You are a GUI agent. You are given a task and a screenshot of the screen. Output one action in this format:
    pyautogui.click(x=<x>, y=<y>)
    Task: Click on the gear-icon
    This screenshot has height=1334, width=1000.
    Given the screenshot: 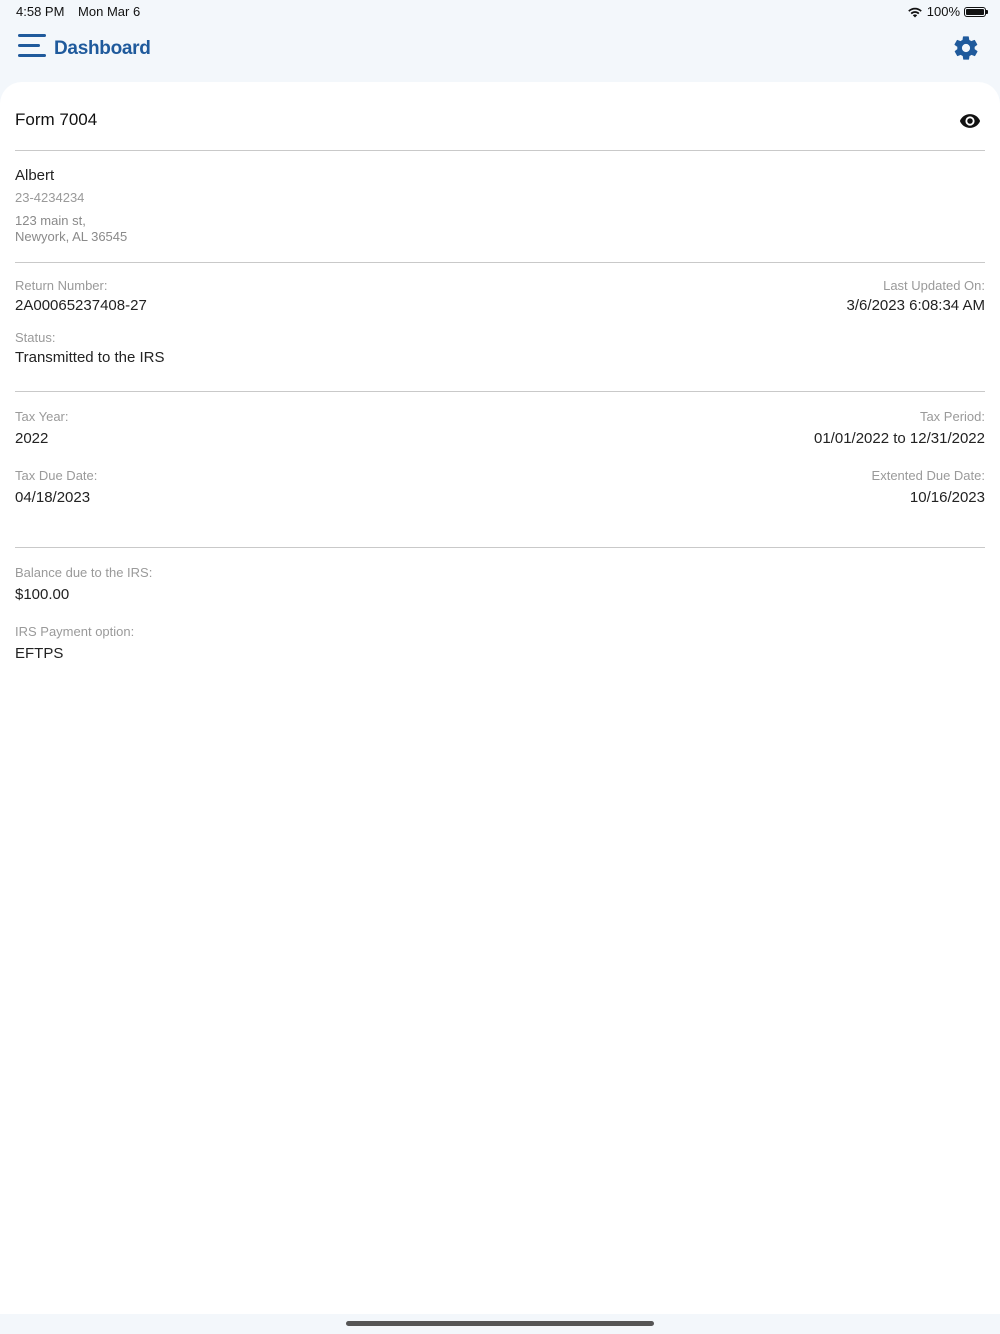 What is the action you would take?
    pyautogui.click(x=966, y=48)
    